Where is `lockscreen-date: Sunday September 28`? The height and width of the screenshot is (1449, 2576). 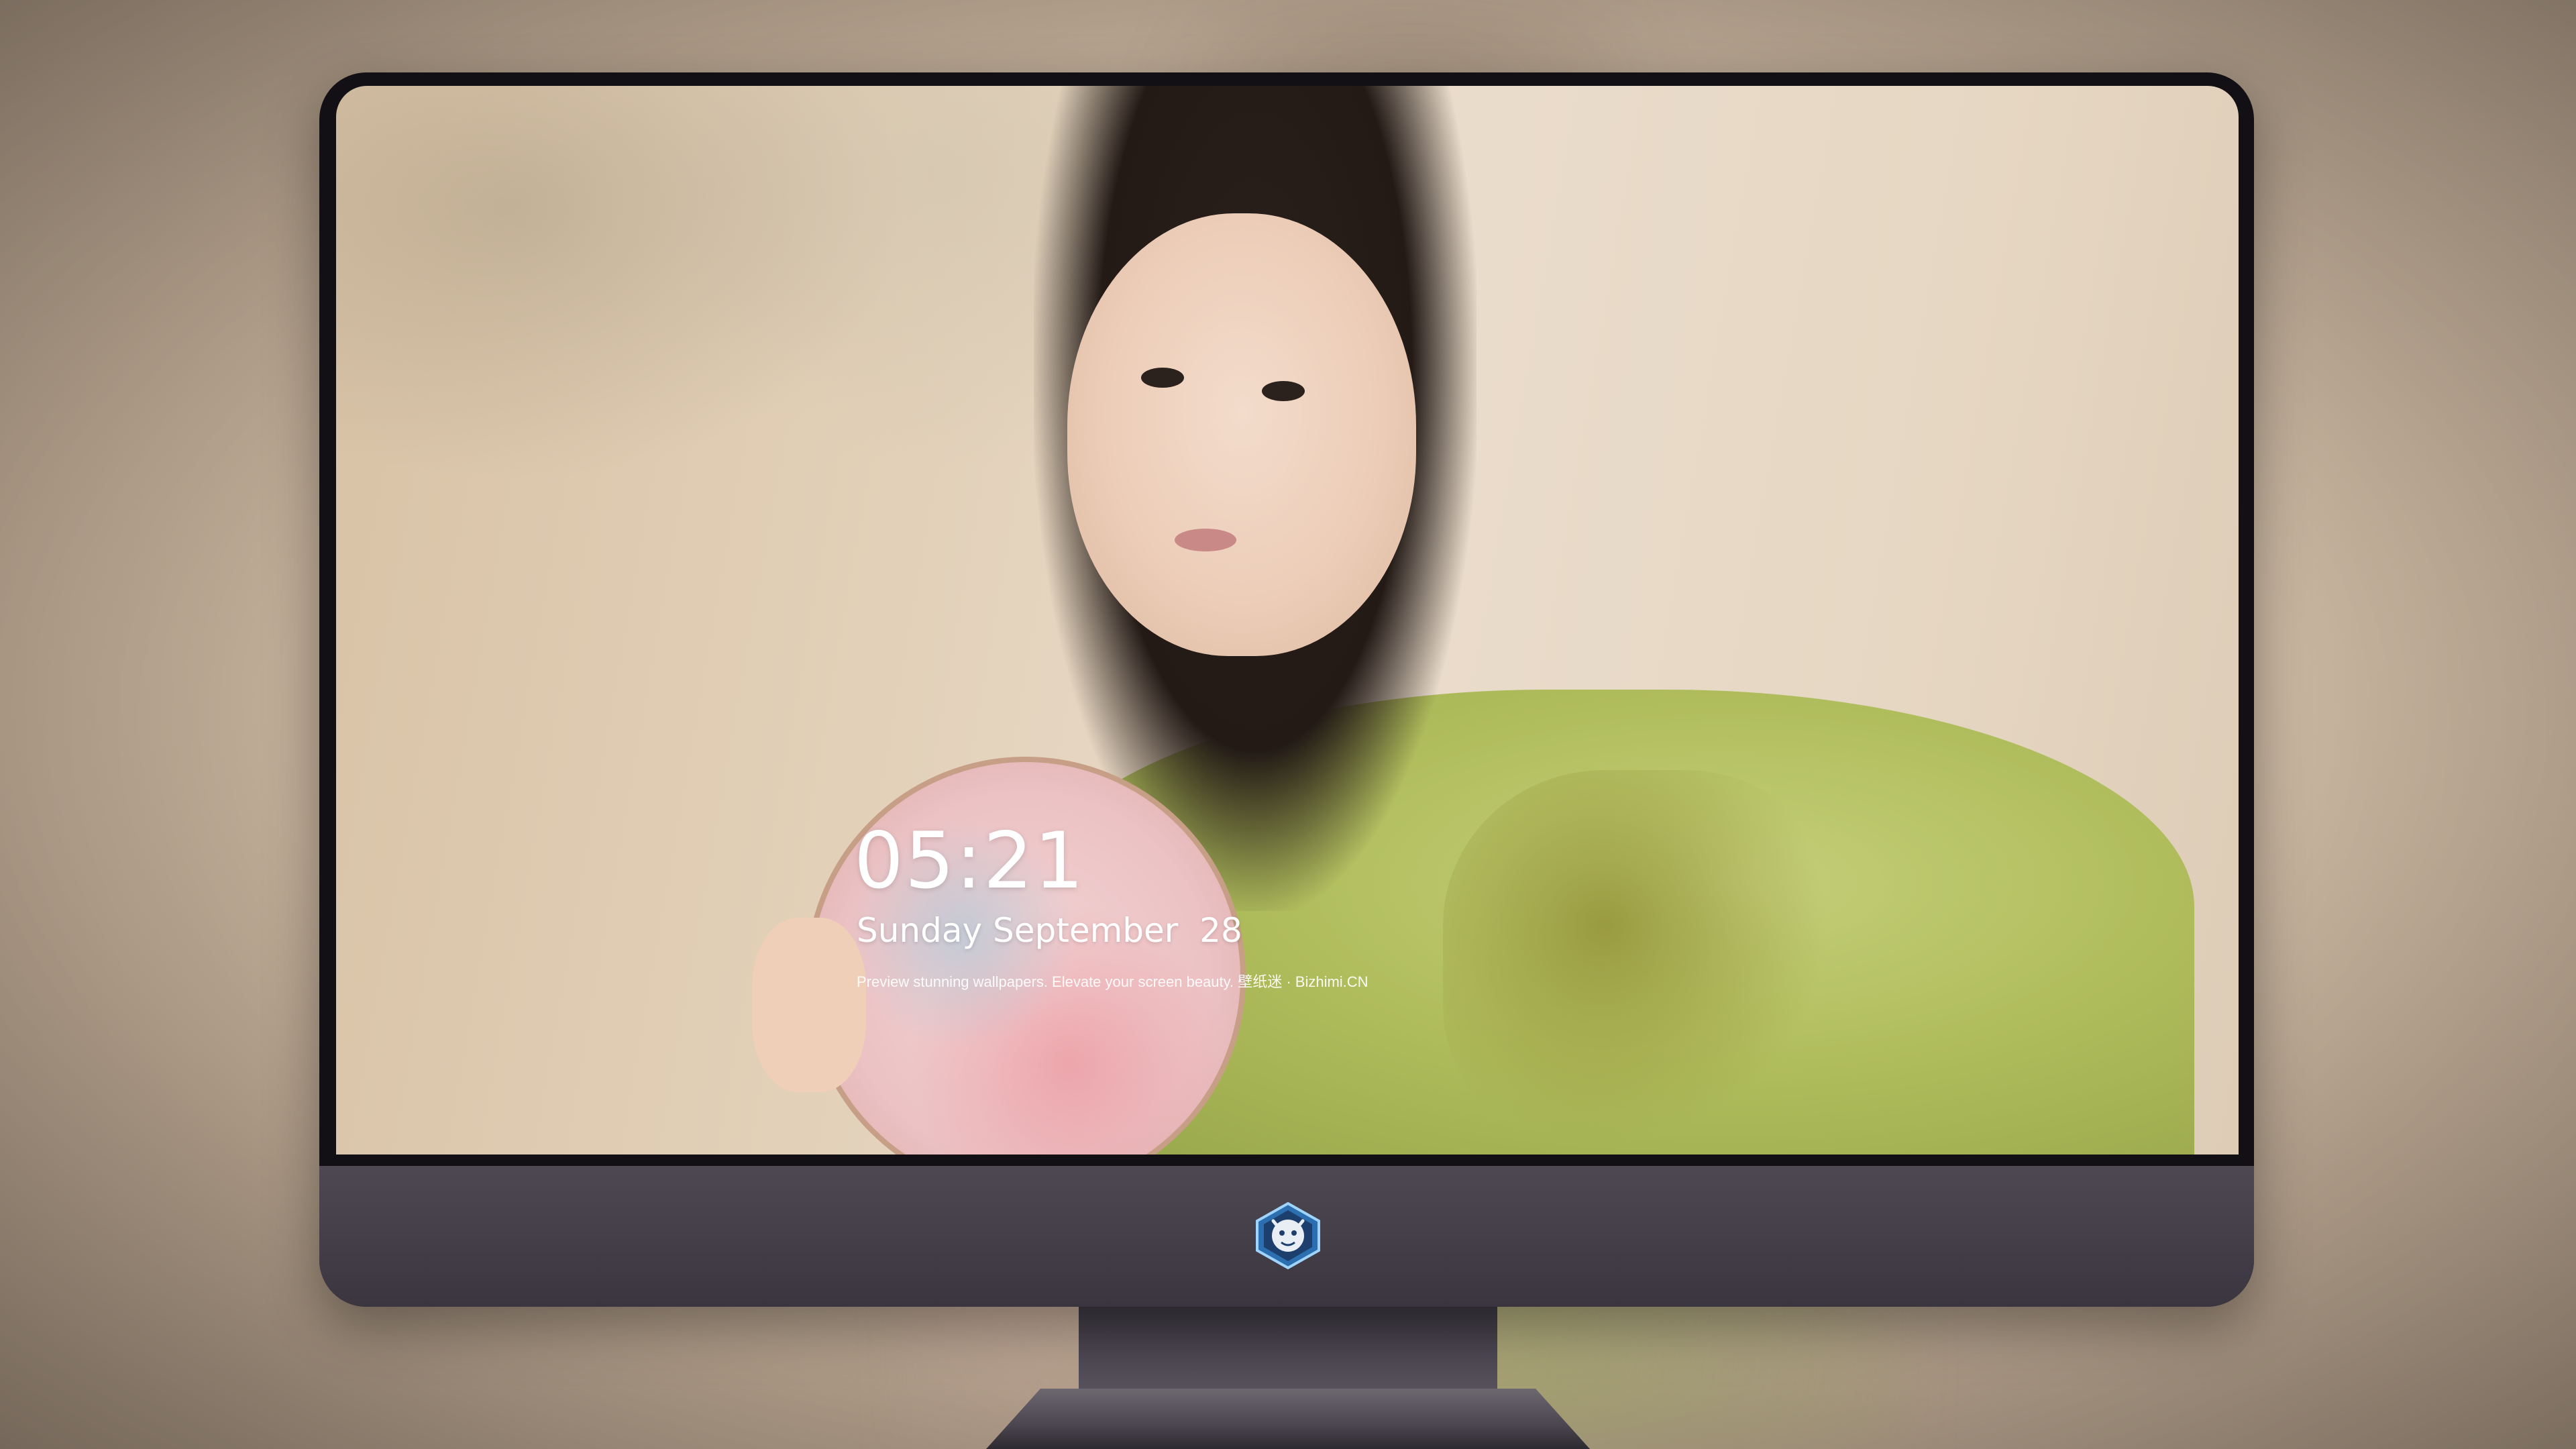
lockscreen-date: Sunday September 28 is located at coordinates (1049, 930).